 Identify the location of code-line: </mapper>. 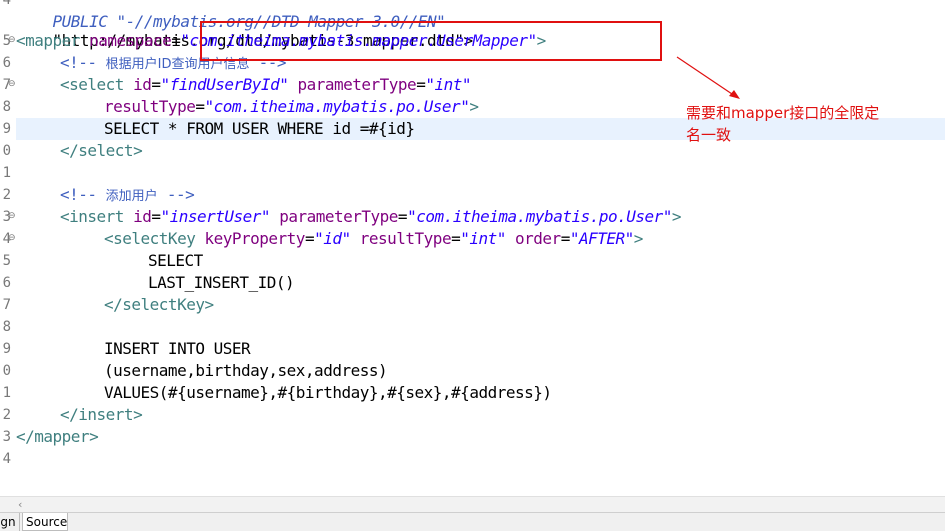
(480, 437).